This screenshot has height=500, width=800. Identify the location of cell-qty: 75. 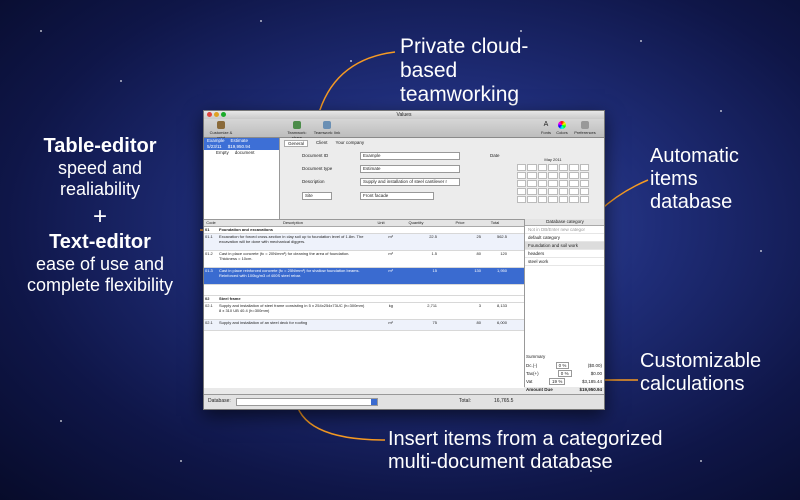
(416, 325).